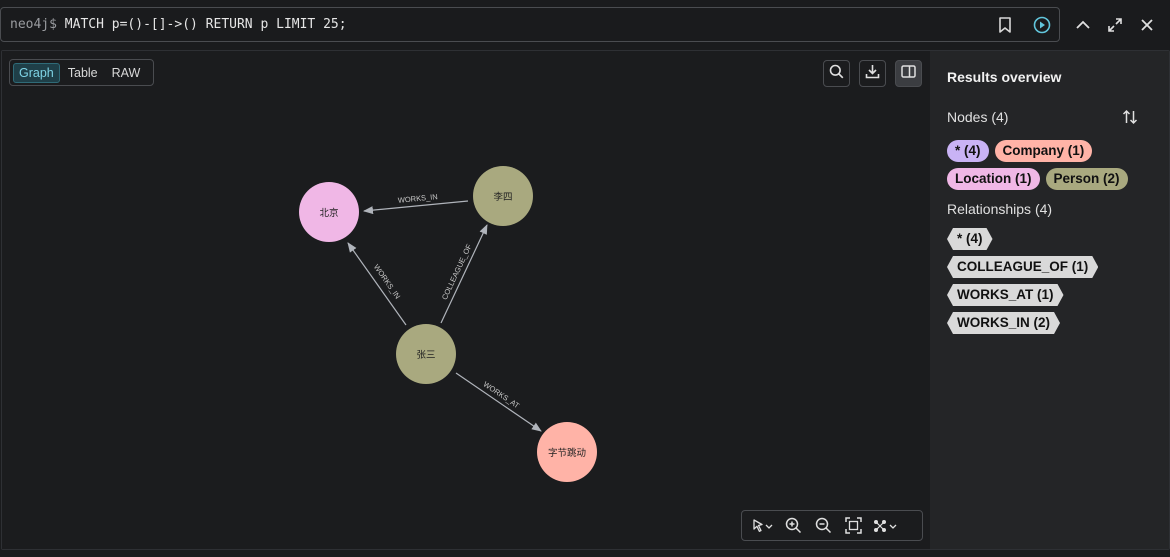 This screenshot has height=557, width=1170. Describe the element at coordinates (1004, 77) in the screenshot. I see `panel-title: Results overview` at that location.